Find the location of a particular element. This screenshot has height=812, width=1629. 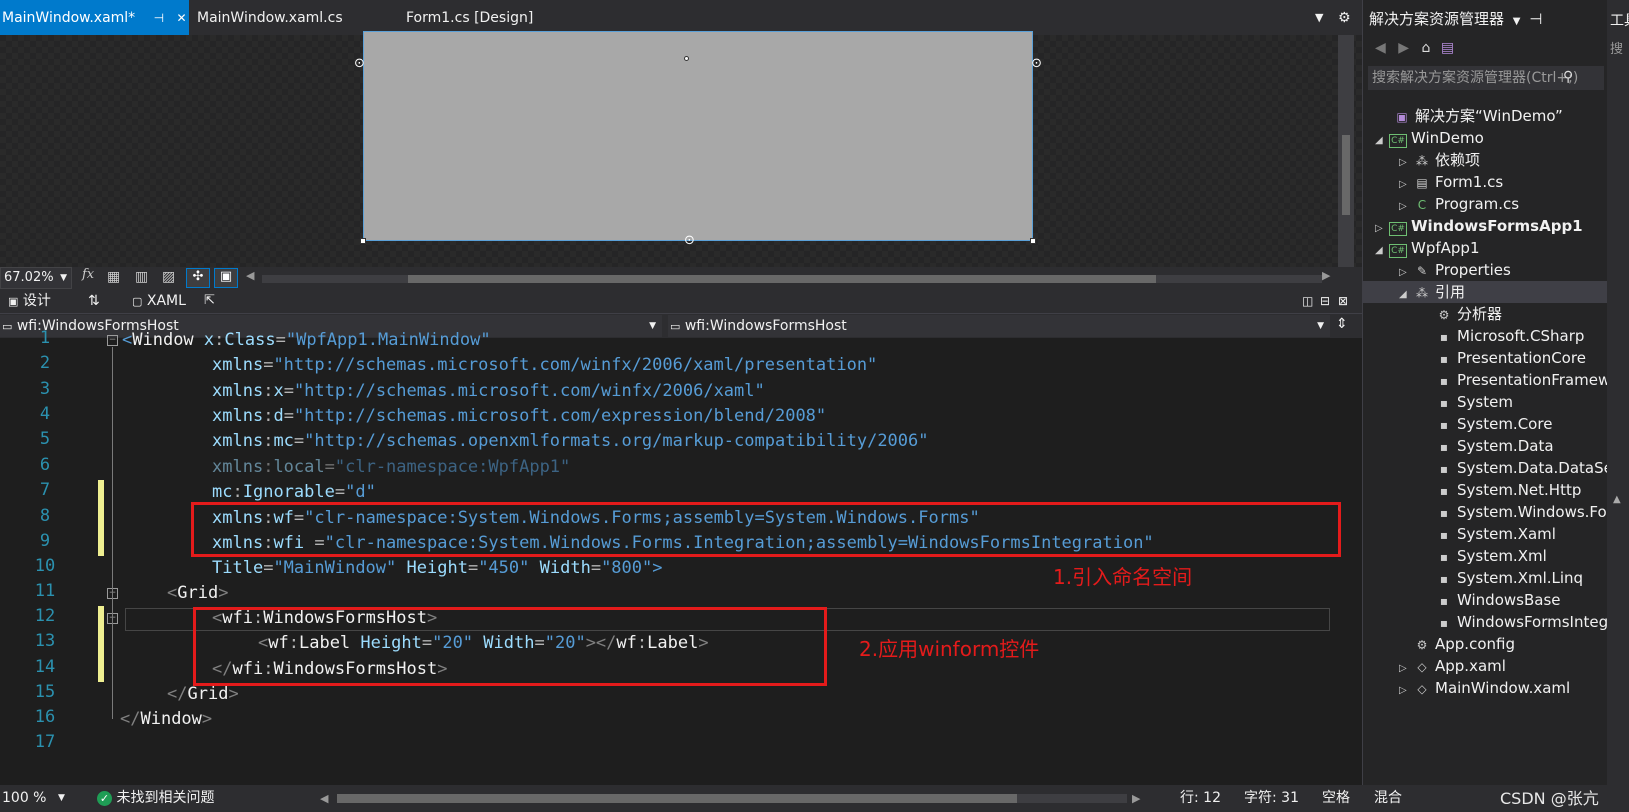

tree-item-label: 依赖项 is located at coordinates (1458, 160).